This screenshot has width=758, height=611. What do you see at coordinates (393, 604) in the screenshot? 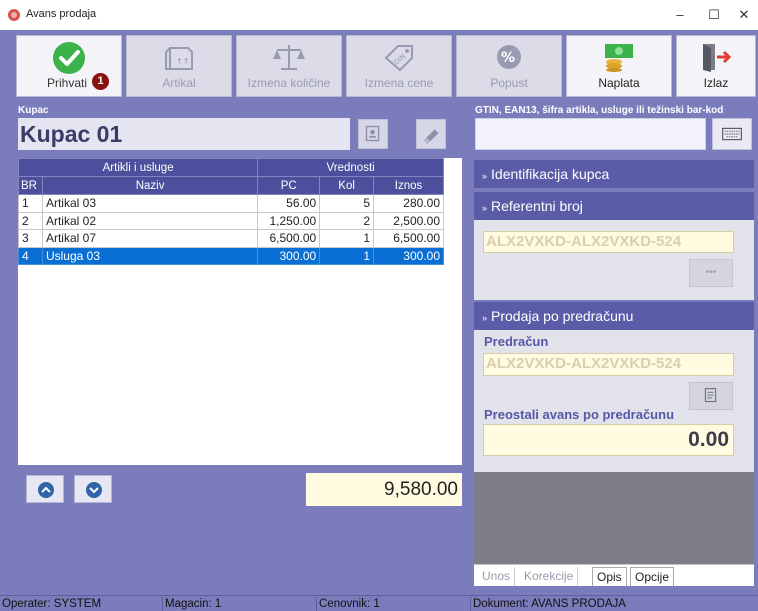
I see `status-cenovnik: Cenovnik: 1` at bounding box center [393, 604].